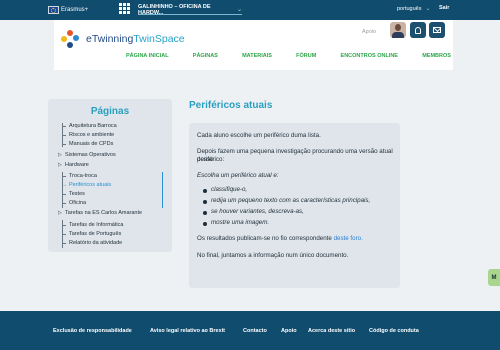 Image resolution: width=500 pixels, height=350 pixels. Describe the element at coordinates (77, 165) in the screenshot. I see `sidebar-item-hardware: Hardware` at that location.